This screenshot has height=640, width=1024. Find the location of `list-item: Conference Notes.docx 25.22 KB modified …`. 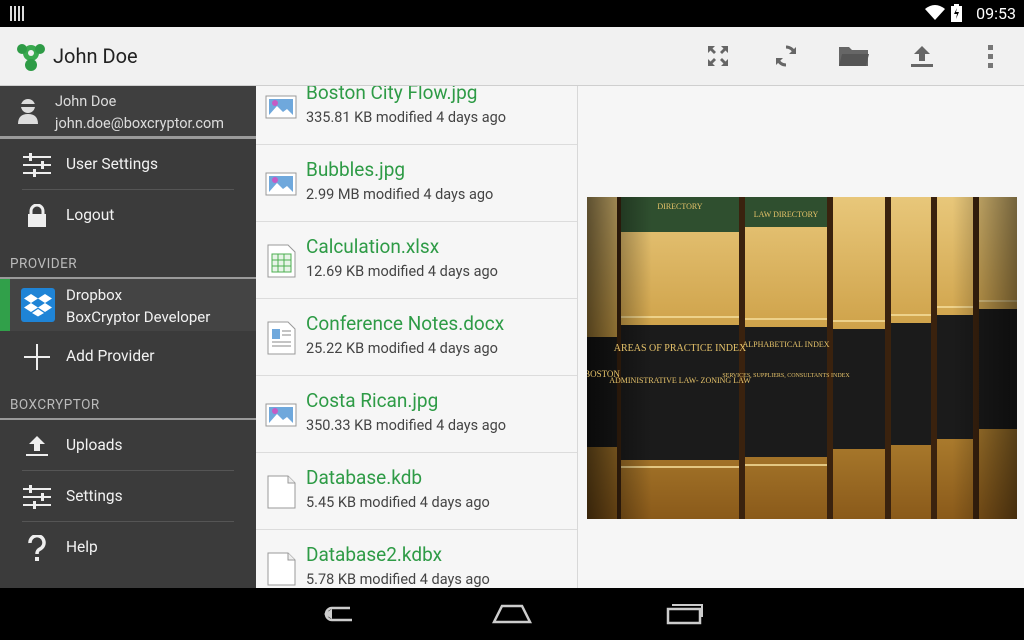

list-item: Conference Notes.docx 25.22 KB modified … is located at coordinates (416, 337).